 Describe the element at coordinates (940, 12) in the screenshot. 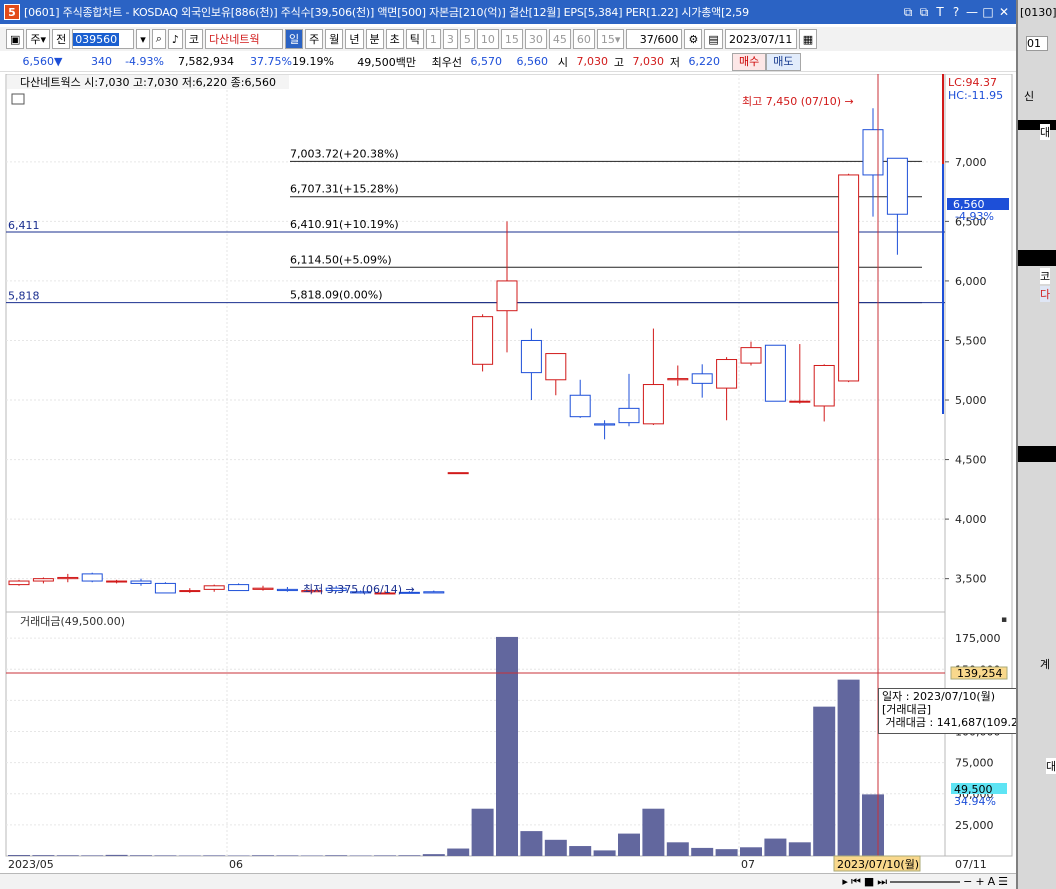

I see `text-icon: T` at that location.